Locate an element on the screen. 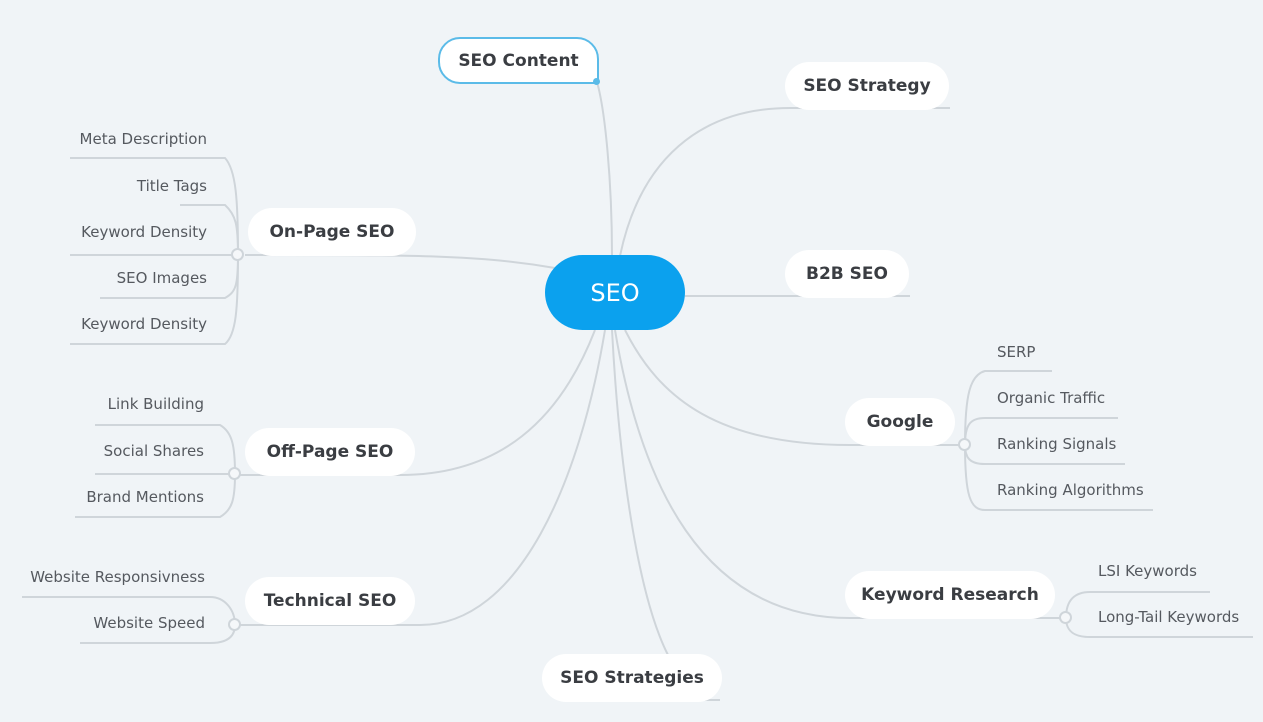 This screenshot has width=1263, height=722. subtopic-keyword-density: Keyword Density is located at coordinates (144, 232).